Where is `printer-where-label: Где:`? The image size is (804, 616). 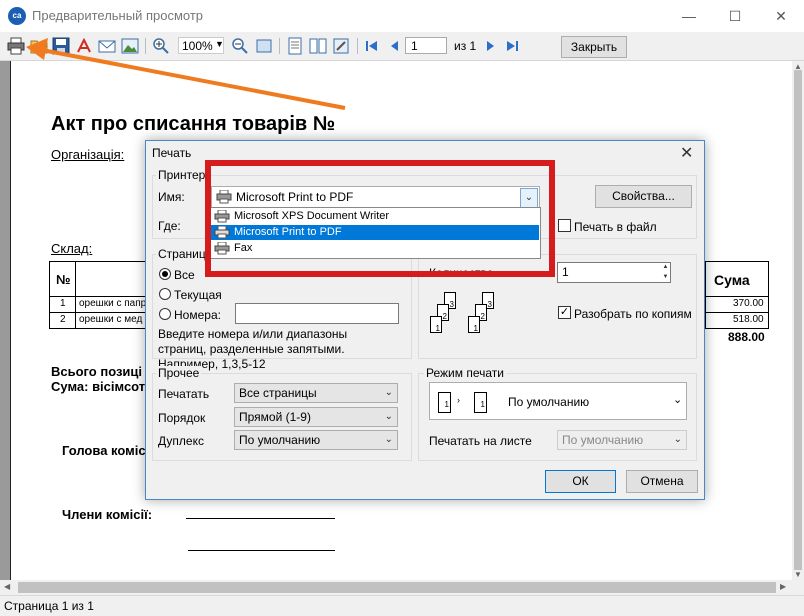 printer-where-label: Где: is located at coordinates (169, 226).